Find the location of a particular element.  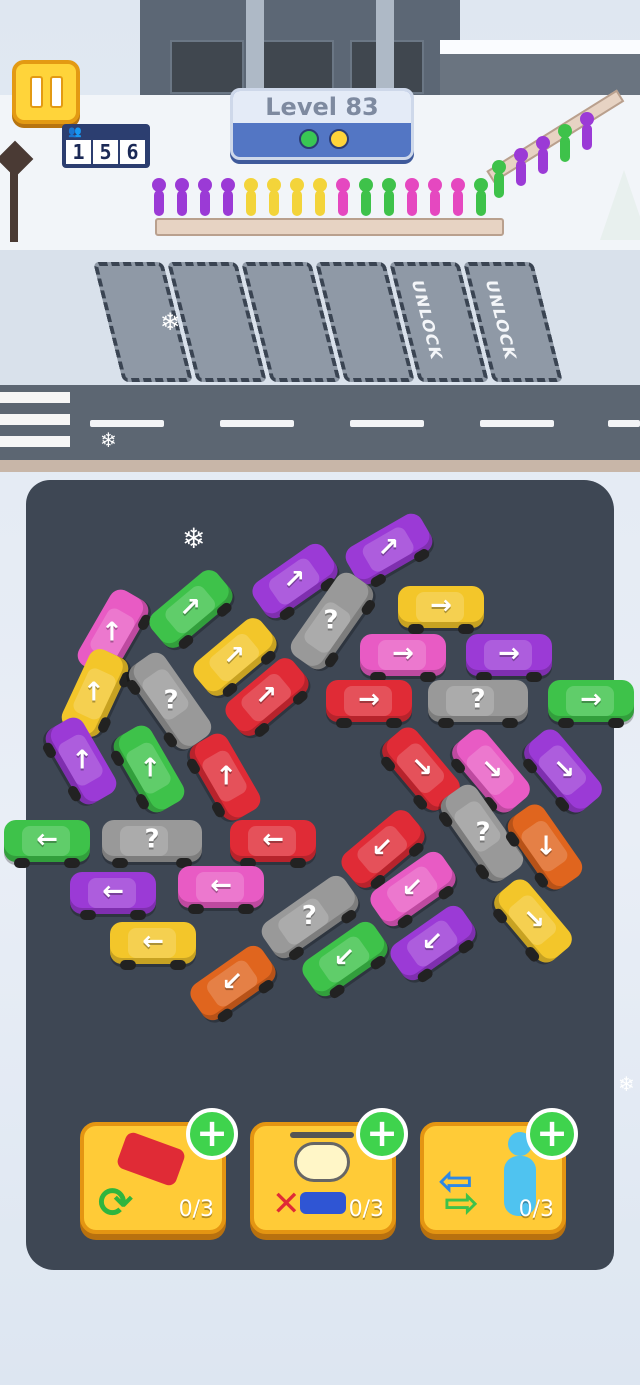

direction-arrow-icon: ↓ is located at coordinates (546, 846).